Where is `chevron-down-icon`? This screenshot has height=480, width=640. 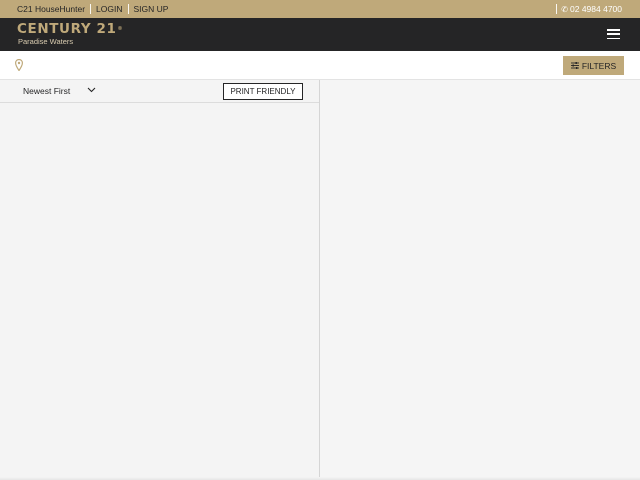 chevron-down-icon is located at coordinates (91, 90).